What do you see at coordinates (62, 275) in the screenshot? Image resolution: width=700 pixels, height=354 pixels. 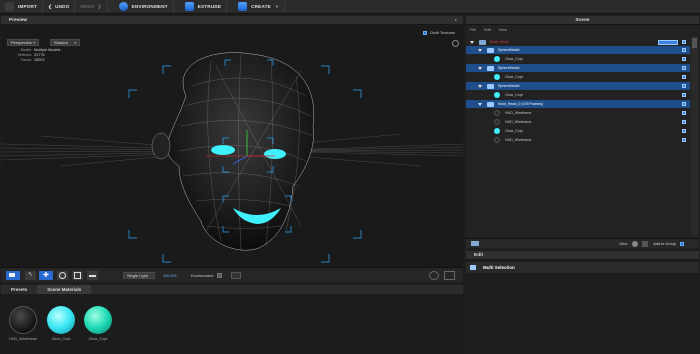 I see `rotate-tool-button` at bounding box center [62, 275].